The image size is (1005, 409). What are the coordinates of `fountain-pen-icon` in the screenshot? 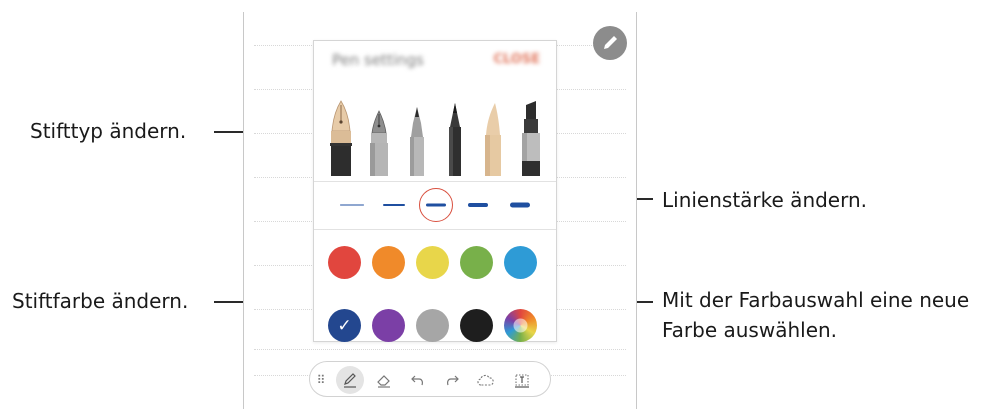 It's located at (341, 138).